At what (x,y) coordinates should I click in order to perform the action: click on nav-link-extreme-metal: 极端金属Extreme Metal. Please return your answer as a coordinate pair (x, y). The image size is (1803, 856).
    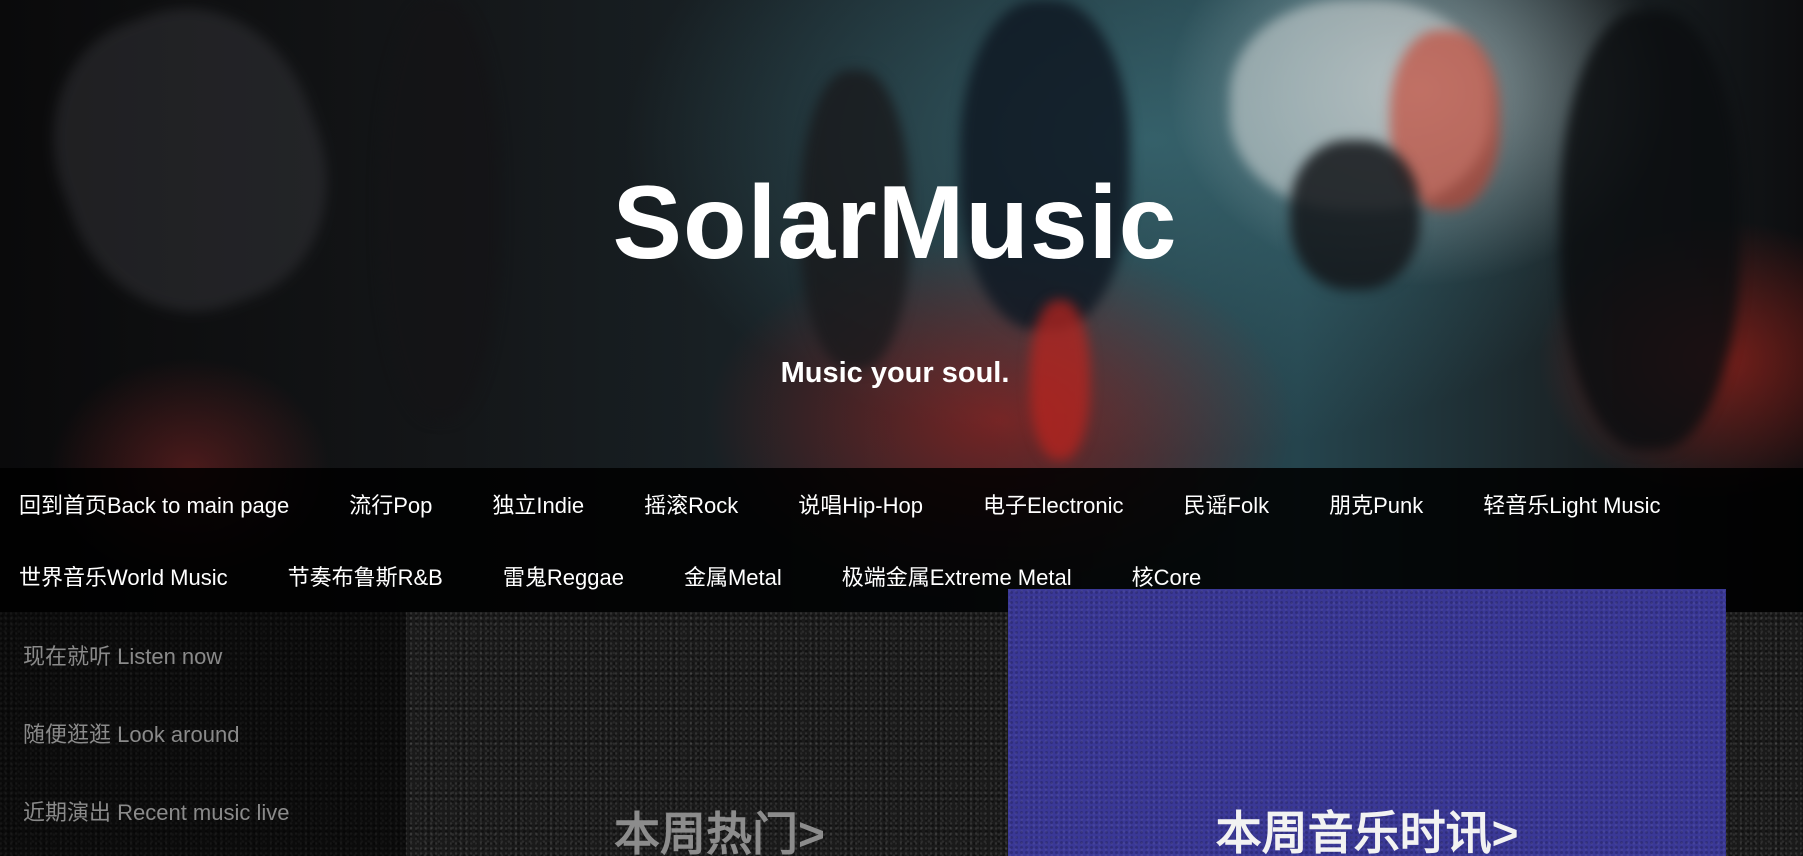
    Looking at the image, I should click on (962, 576).